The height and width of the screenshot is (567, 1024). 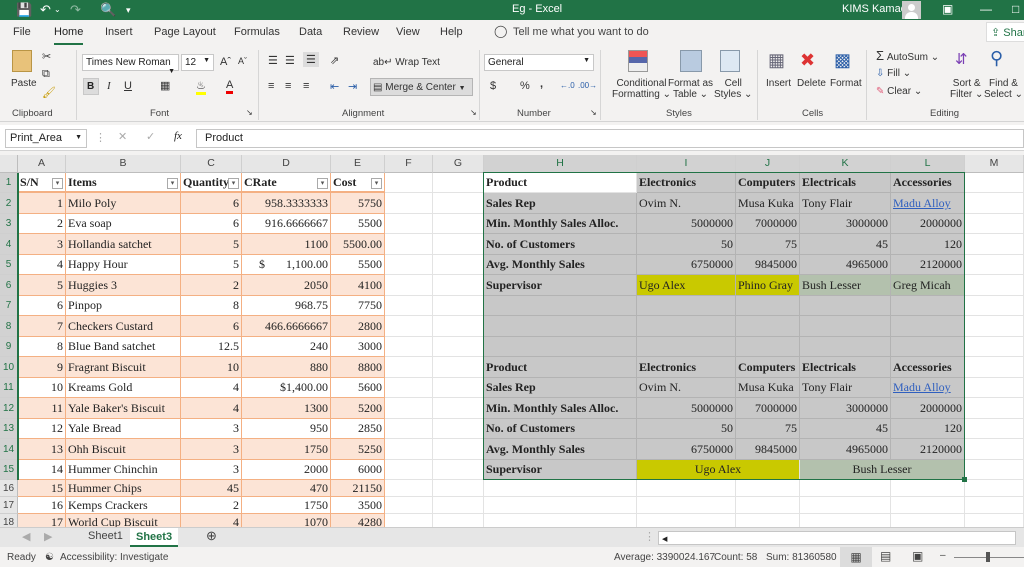 I want to click on table1-cell: Pinpop, so click(x=123, y=306).